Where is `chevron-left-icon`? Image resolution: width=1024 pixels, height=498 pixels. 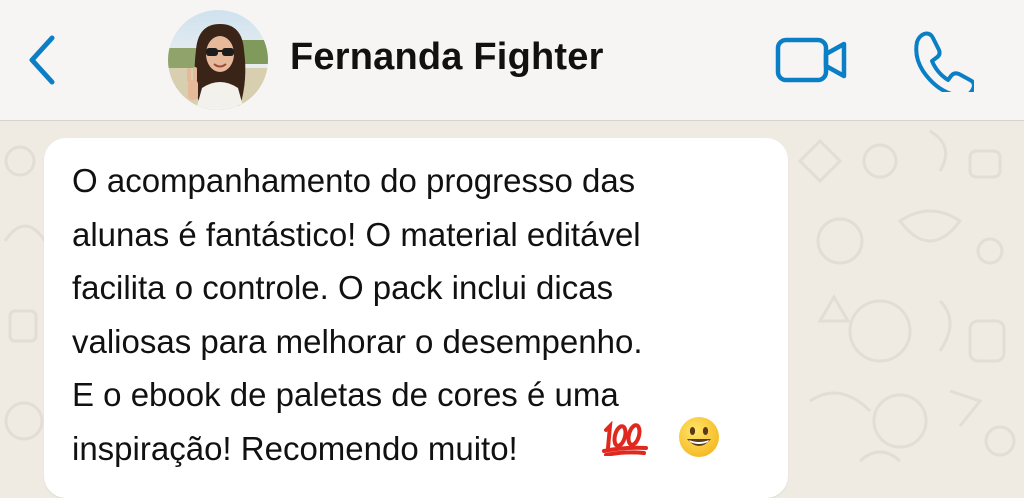 chevron-left-icon is located at coordinates (42, 60).